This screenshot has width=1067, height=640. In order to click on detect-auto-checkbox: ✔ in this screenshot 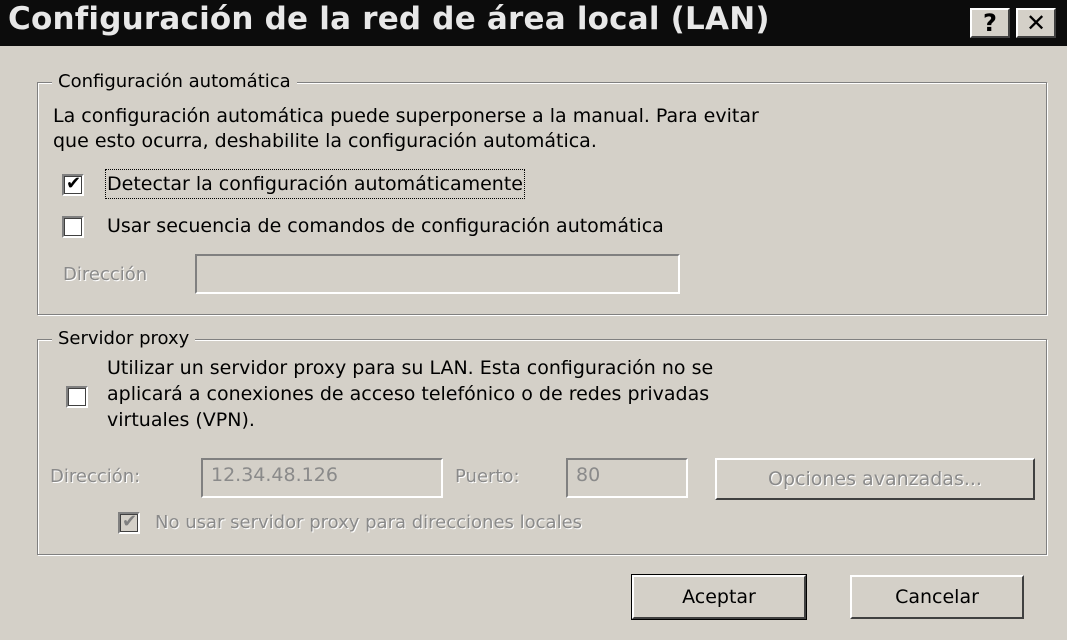, I will do `click(73, 184)`.